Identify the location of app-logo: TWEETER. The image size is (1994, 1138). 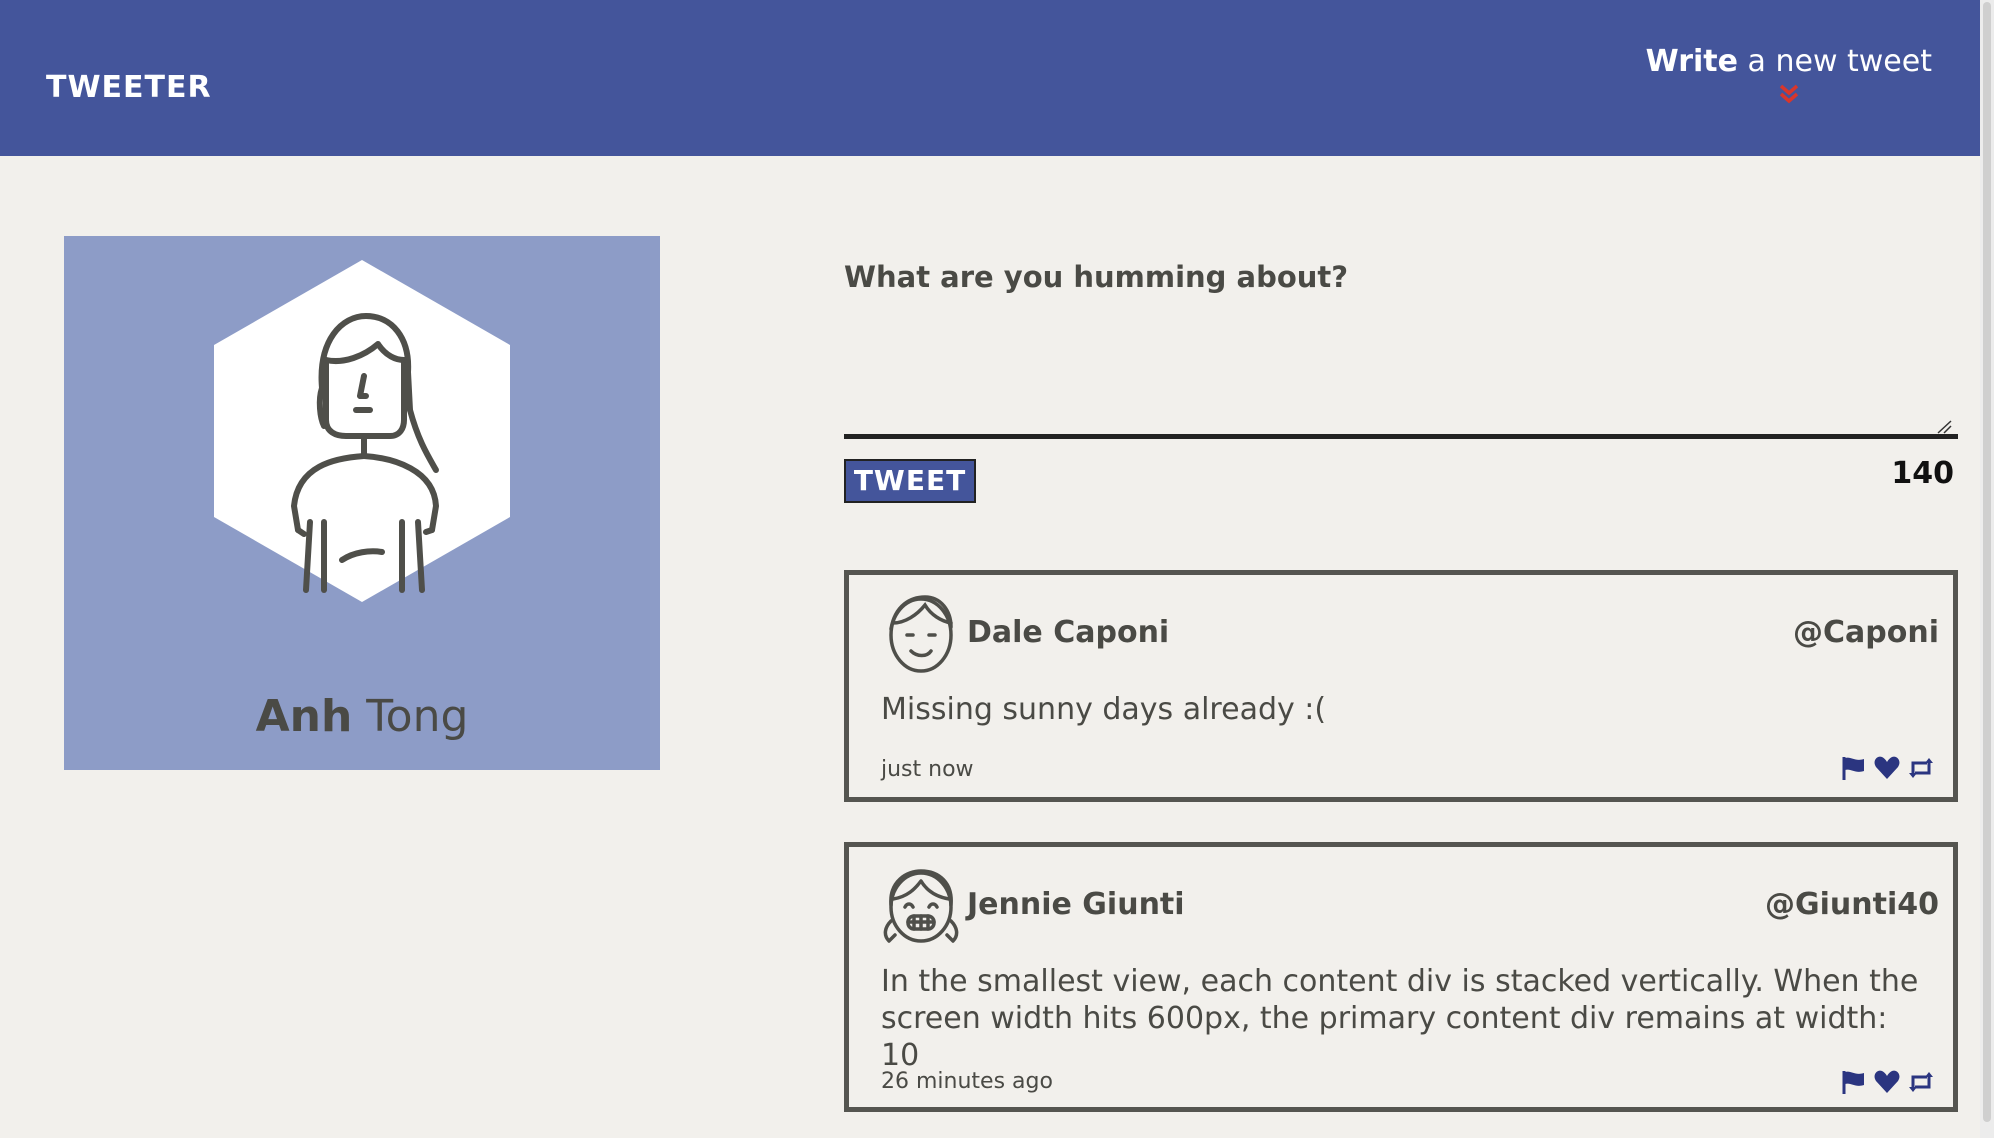
(129, 87).